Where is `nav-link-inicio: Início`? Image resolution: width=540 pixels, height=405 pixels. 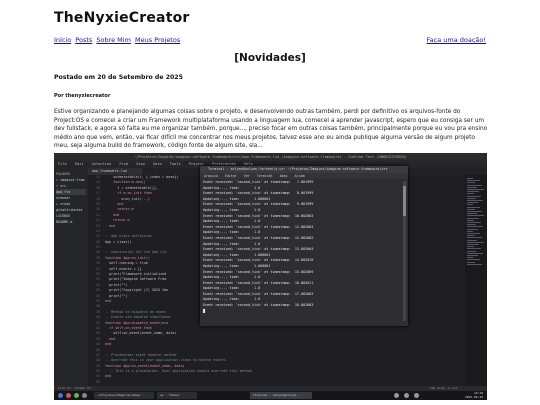 nav-link-inicio: Início is located at coordinates (62, 40).